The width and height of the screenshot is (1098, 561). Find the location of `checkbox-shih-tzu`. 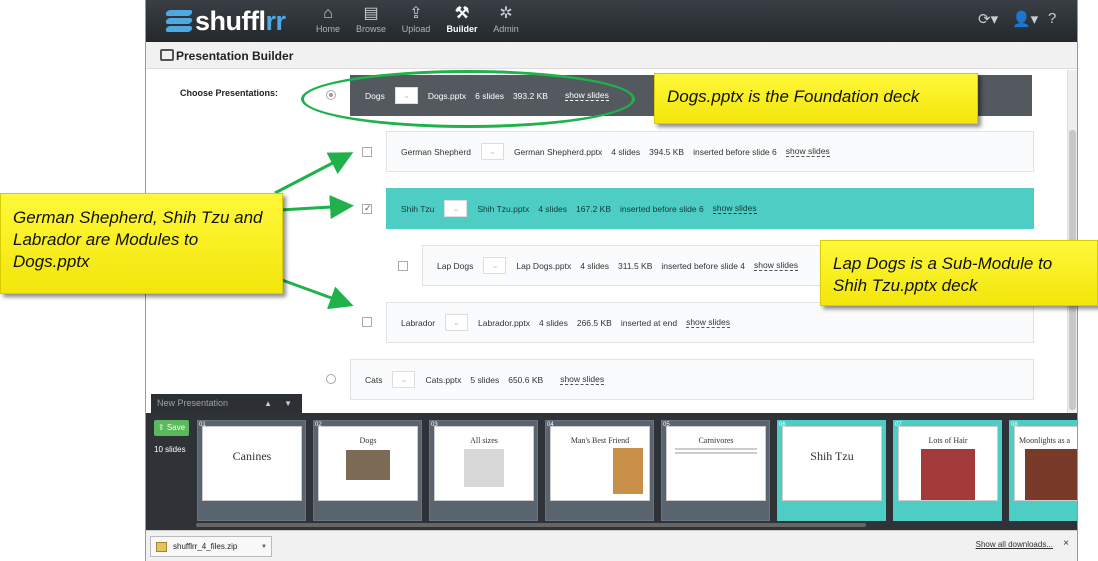

checkbox-shih-tzu is located at coordinates (367, 208).